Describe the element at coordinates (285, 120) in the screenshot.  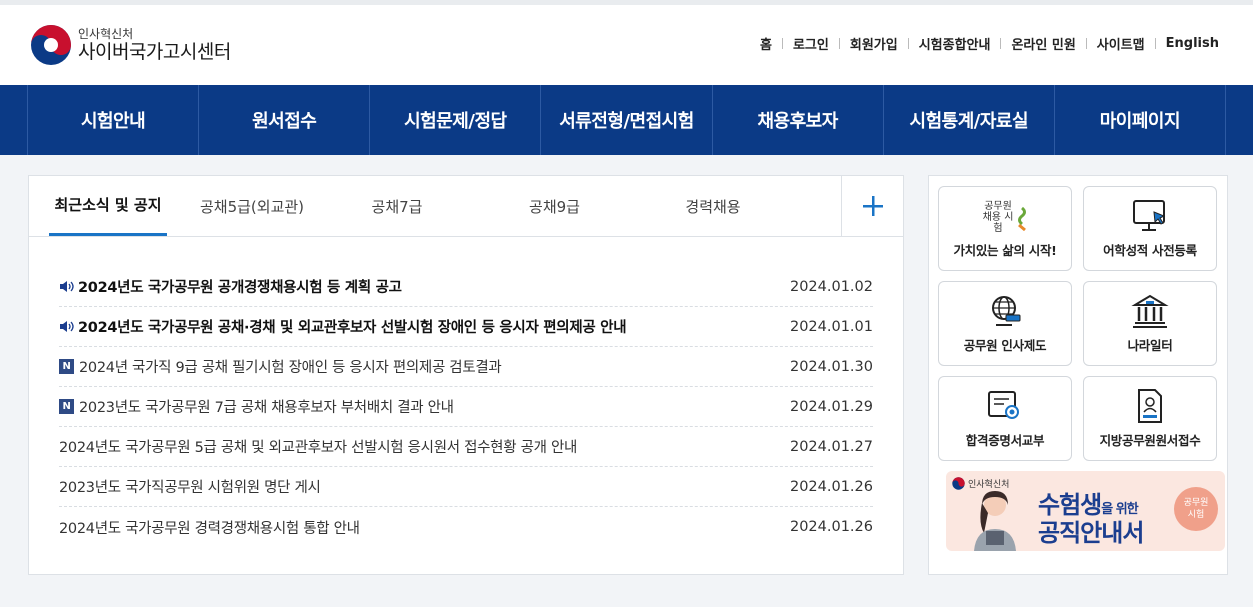
I see `nav-application: 원서접수` at that location.